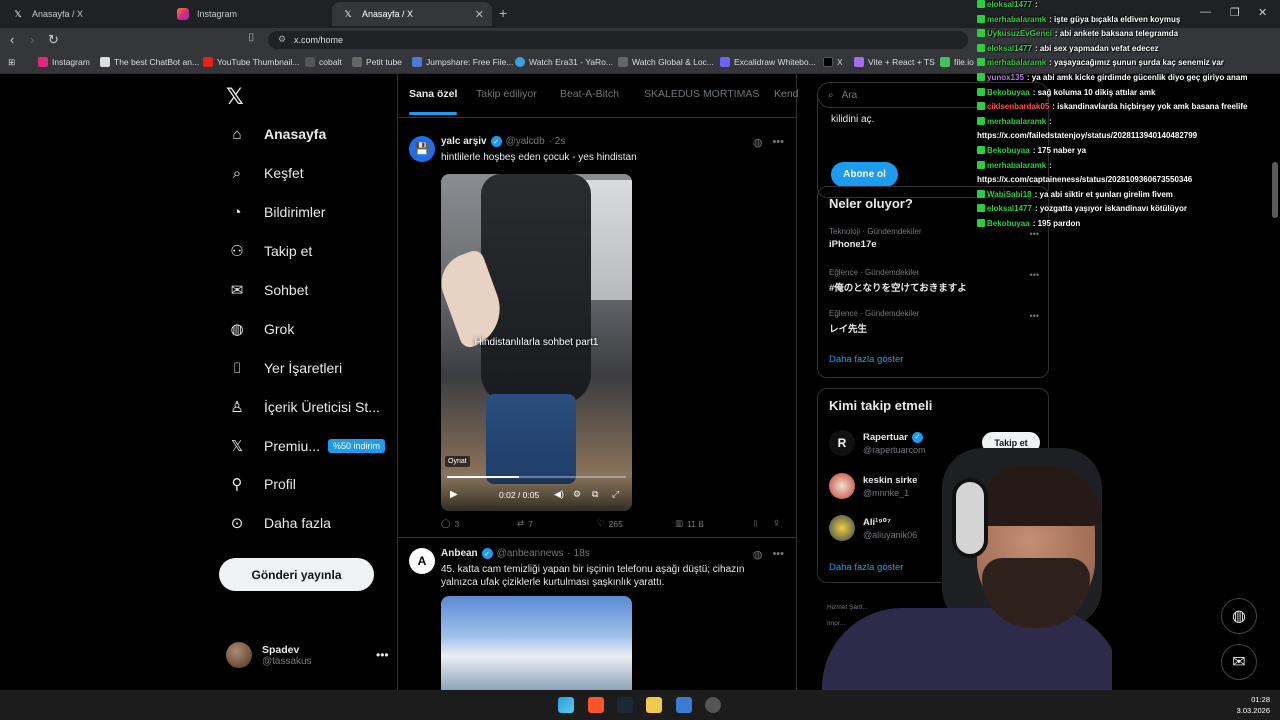 The height and width of the screenshot is (720, 1280). I want to click on messages-floating-button: ✉, so click(1239, 662).